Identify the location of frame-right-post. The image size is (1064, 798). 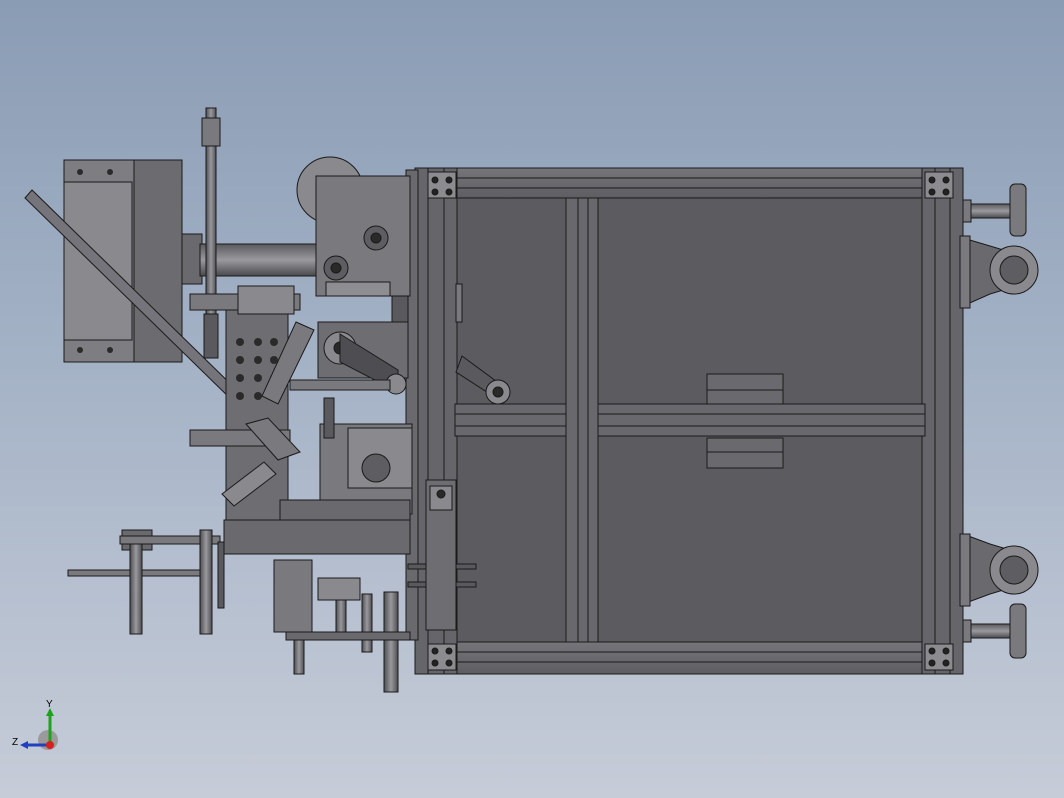
(942, 421).